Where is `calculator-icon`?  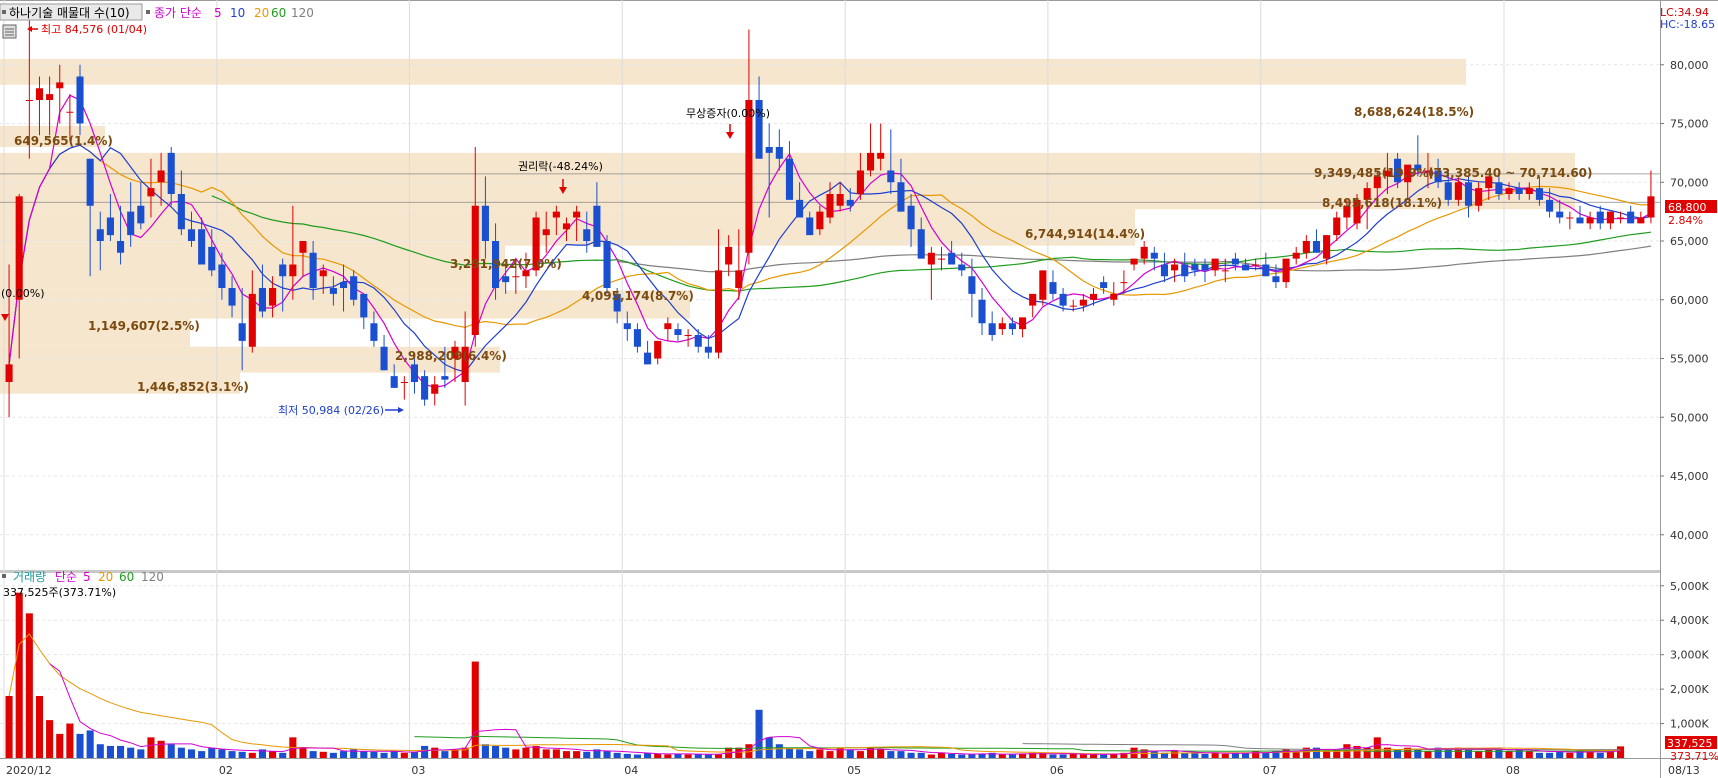 calculator-icon is located at coordinates (9, 31).